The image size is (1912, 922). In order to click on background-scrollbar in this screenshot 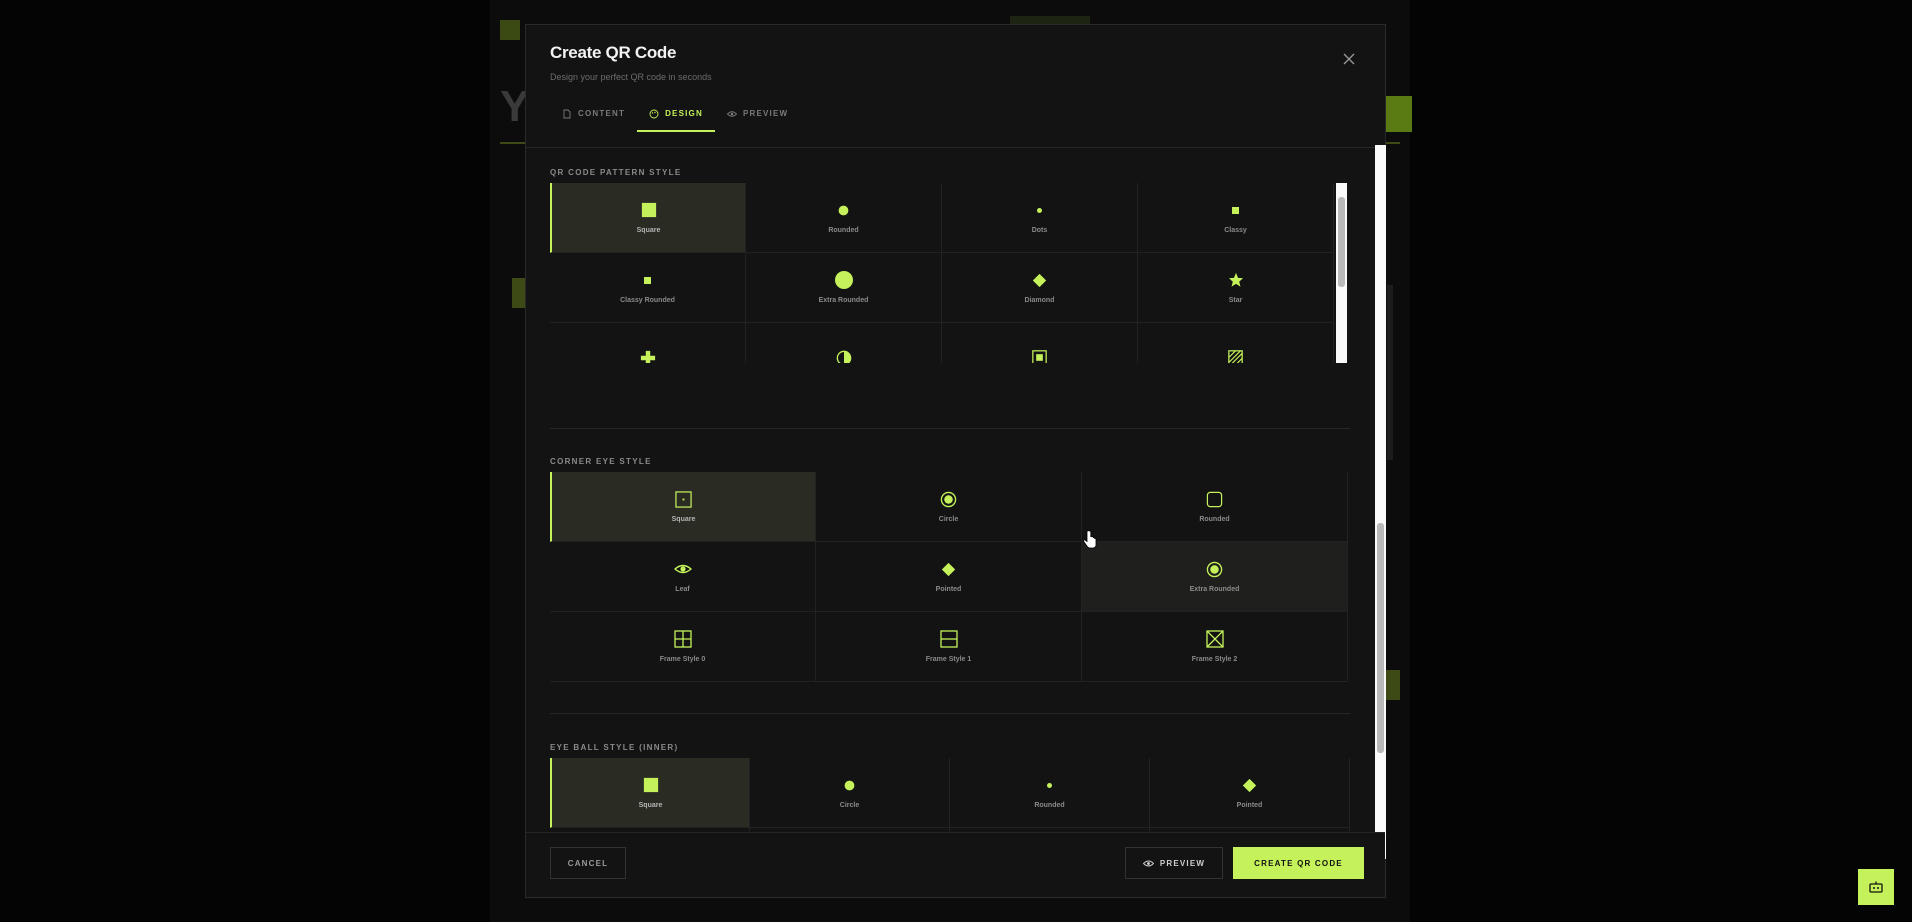, I will do `click(1390, 372)`.